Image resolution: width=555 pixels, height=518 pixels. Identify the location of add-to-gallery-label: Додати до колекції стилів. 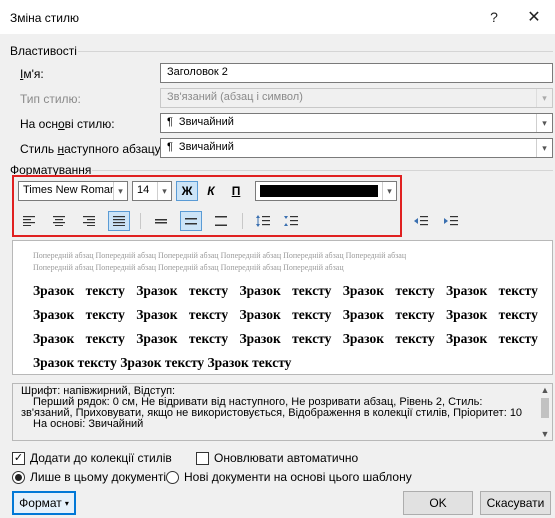
(101, 458).